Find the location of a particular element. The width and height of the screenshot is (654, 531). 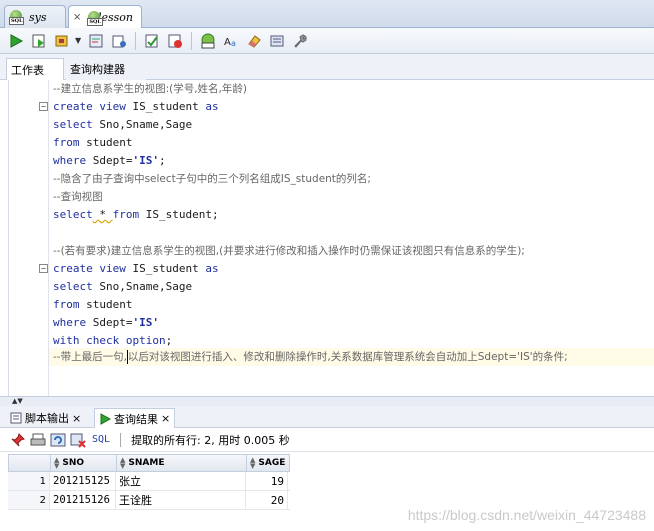

refresh-icon is located at coordinates (58, 440).